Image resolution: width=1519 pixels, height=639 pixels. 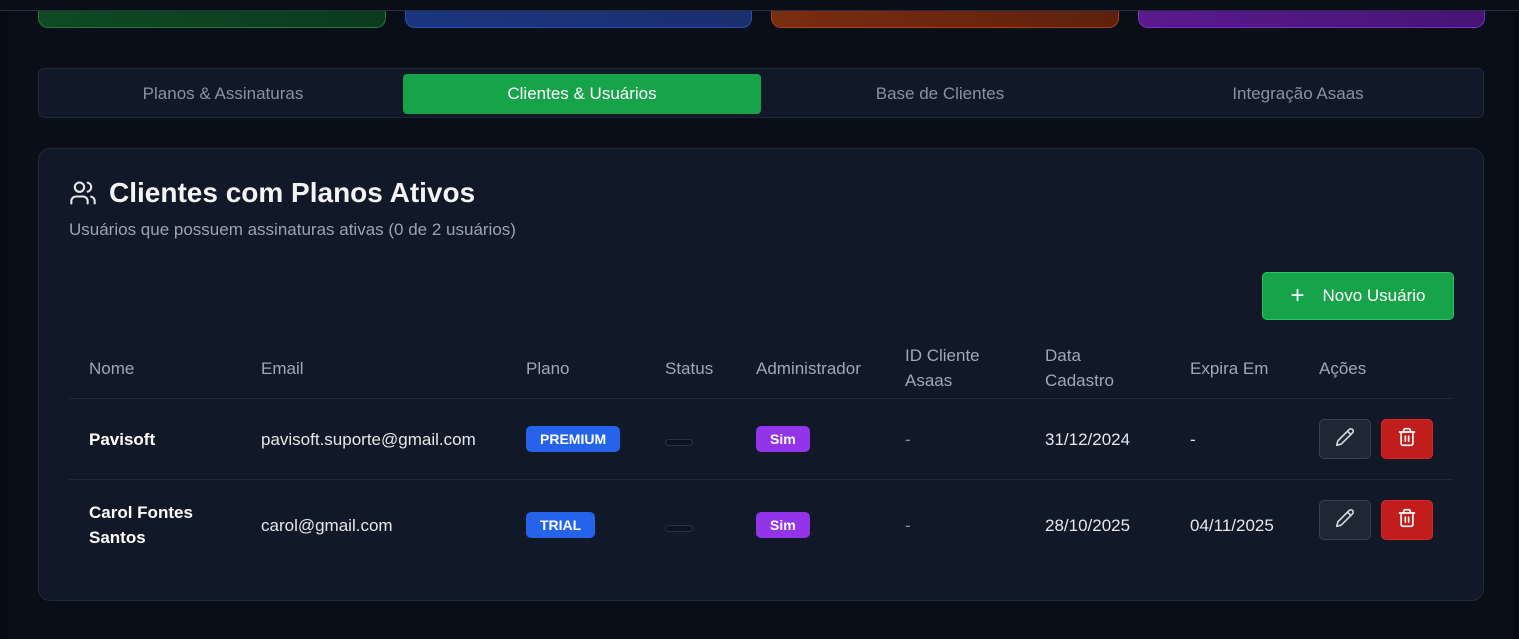 I want to click on header-id-cliente-asaas: ID Cliente Asaas, so click(x=942, y=368).